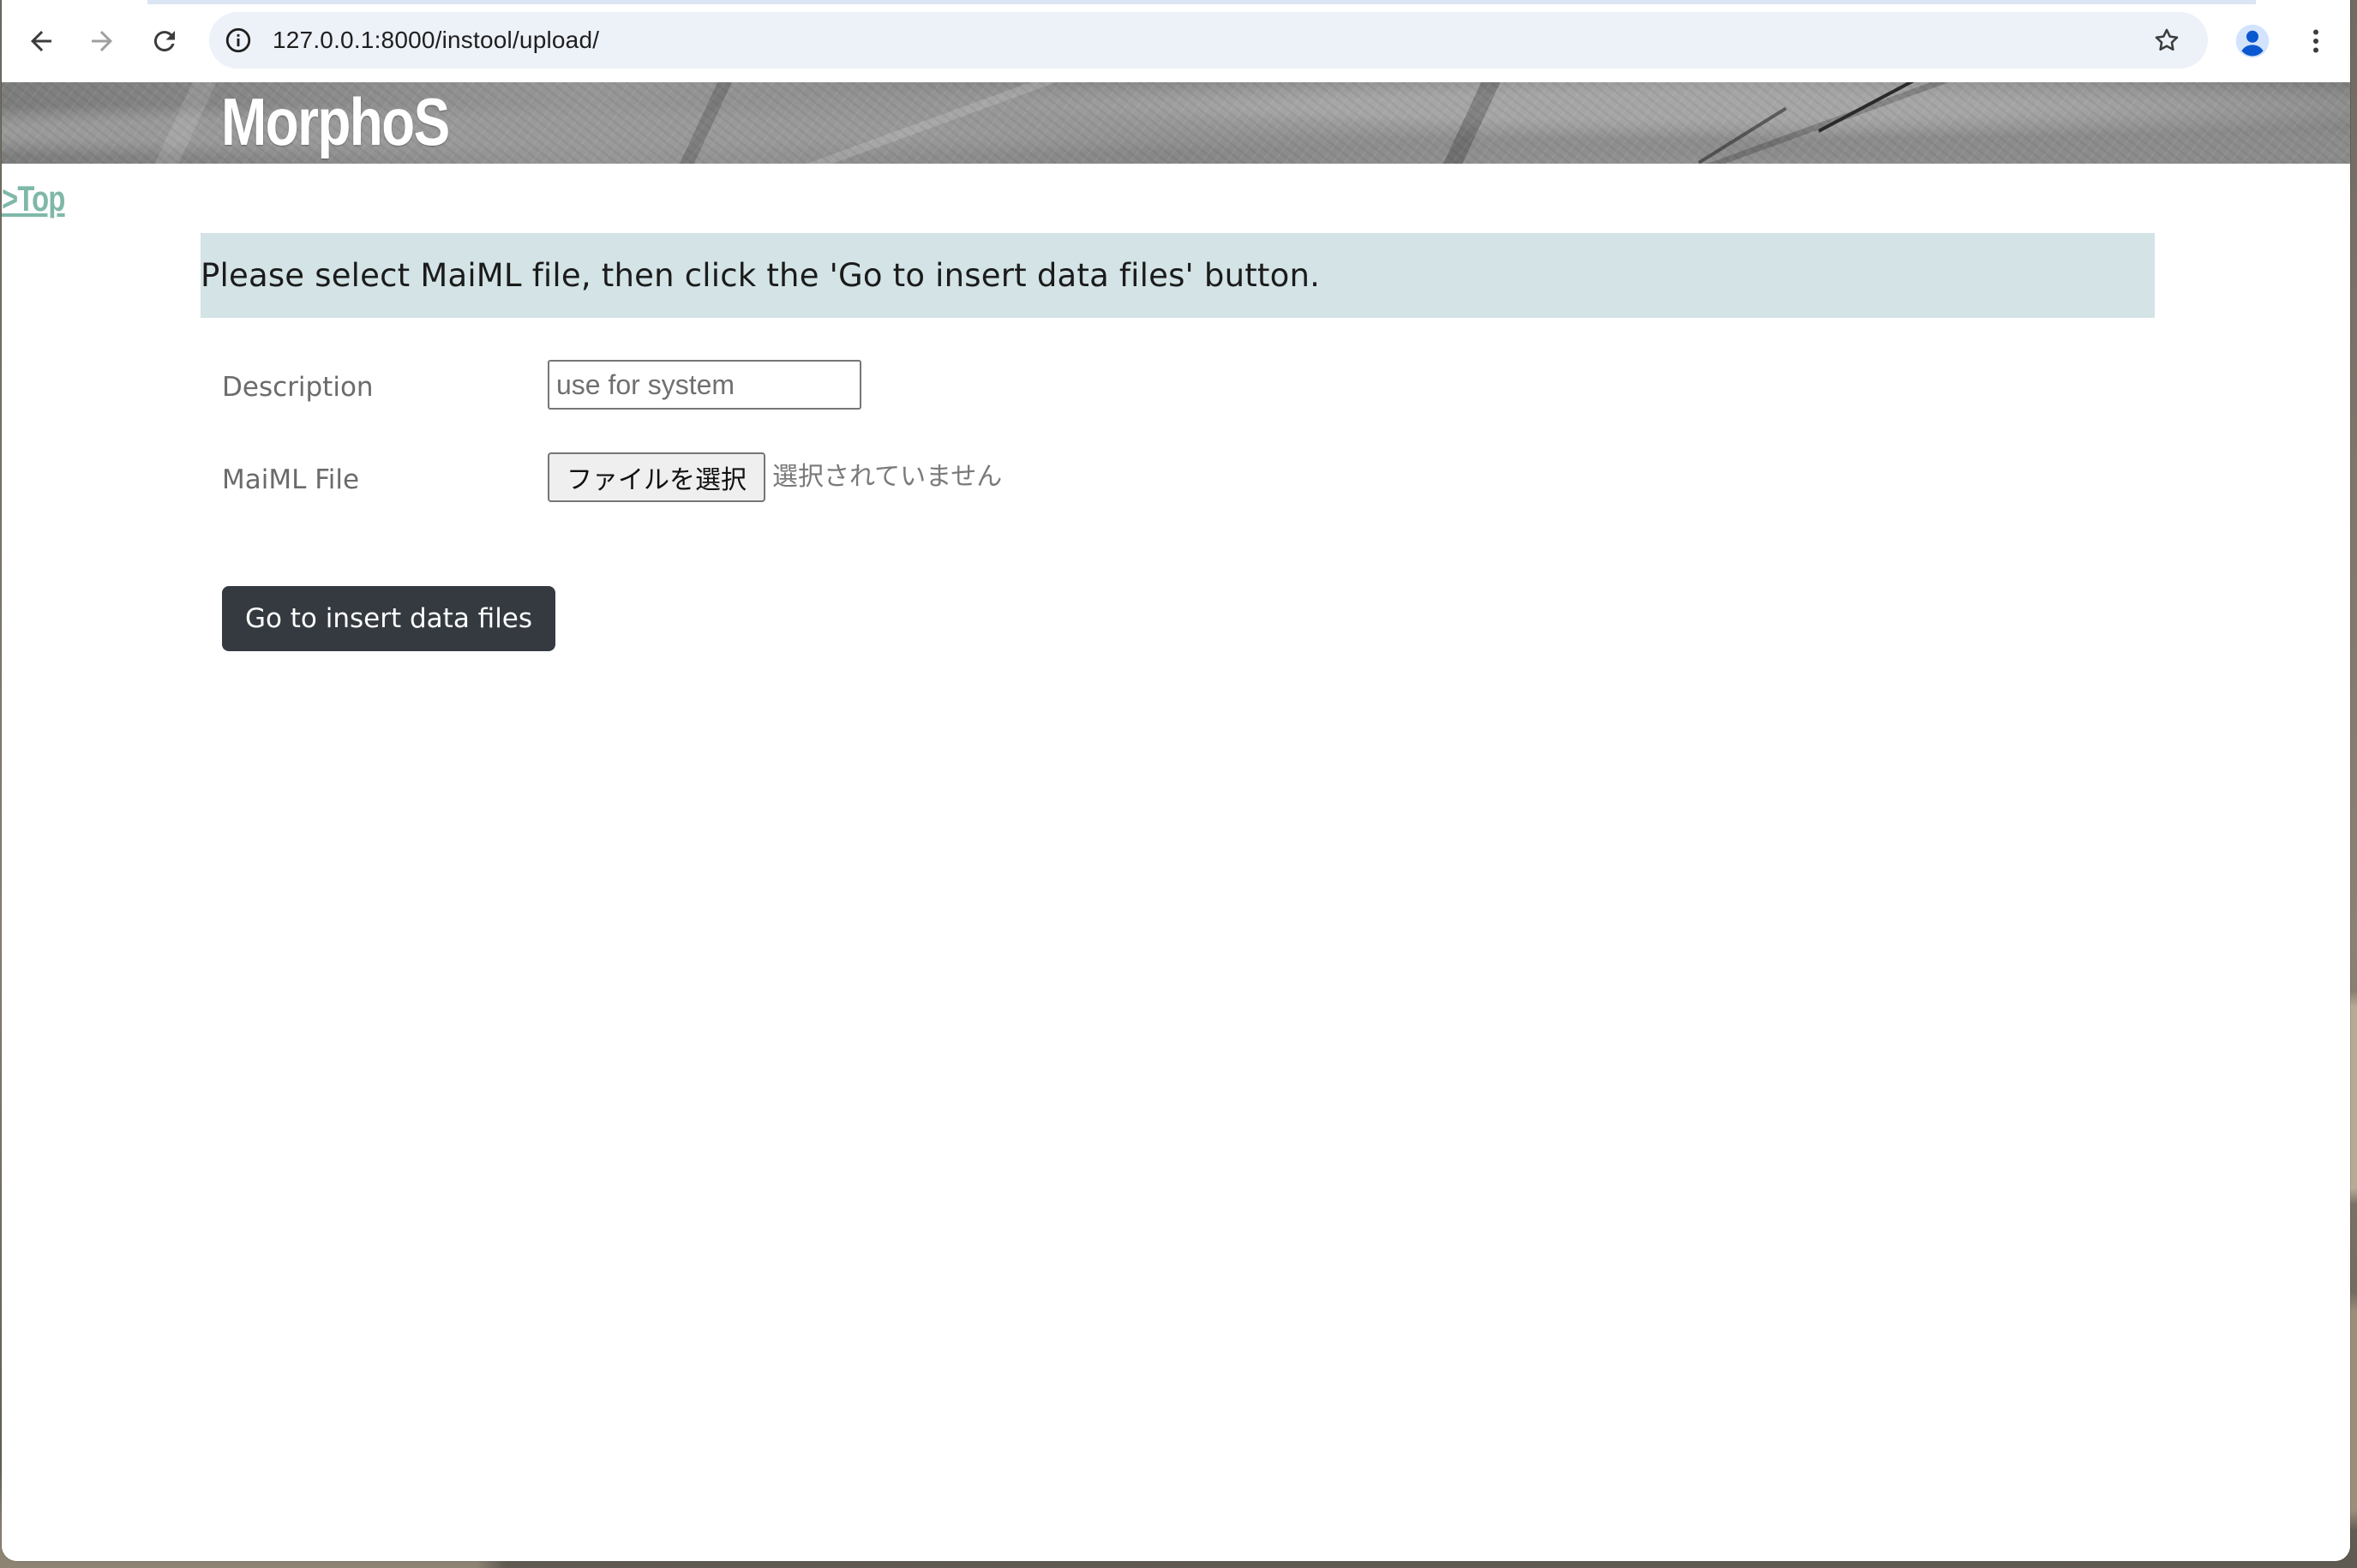 The image size is (2357, 1568). I want to click on description-label: Description, so click(298, 387).